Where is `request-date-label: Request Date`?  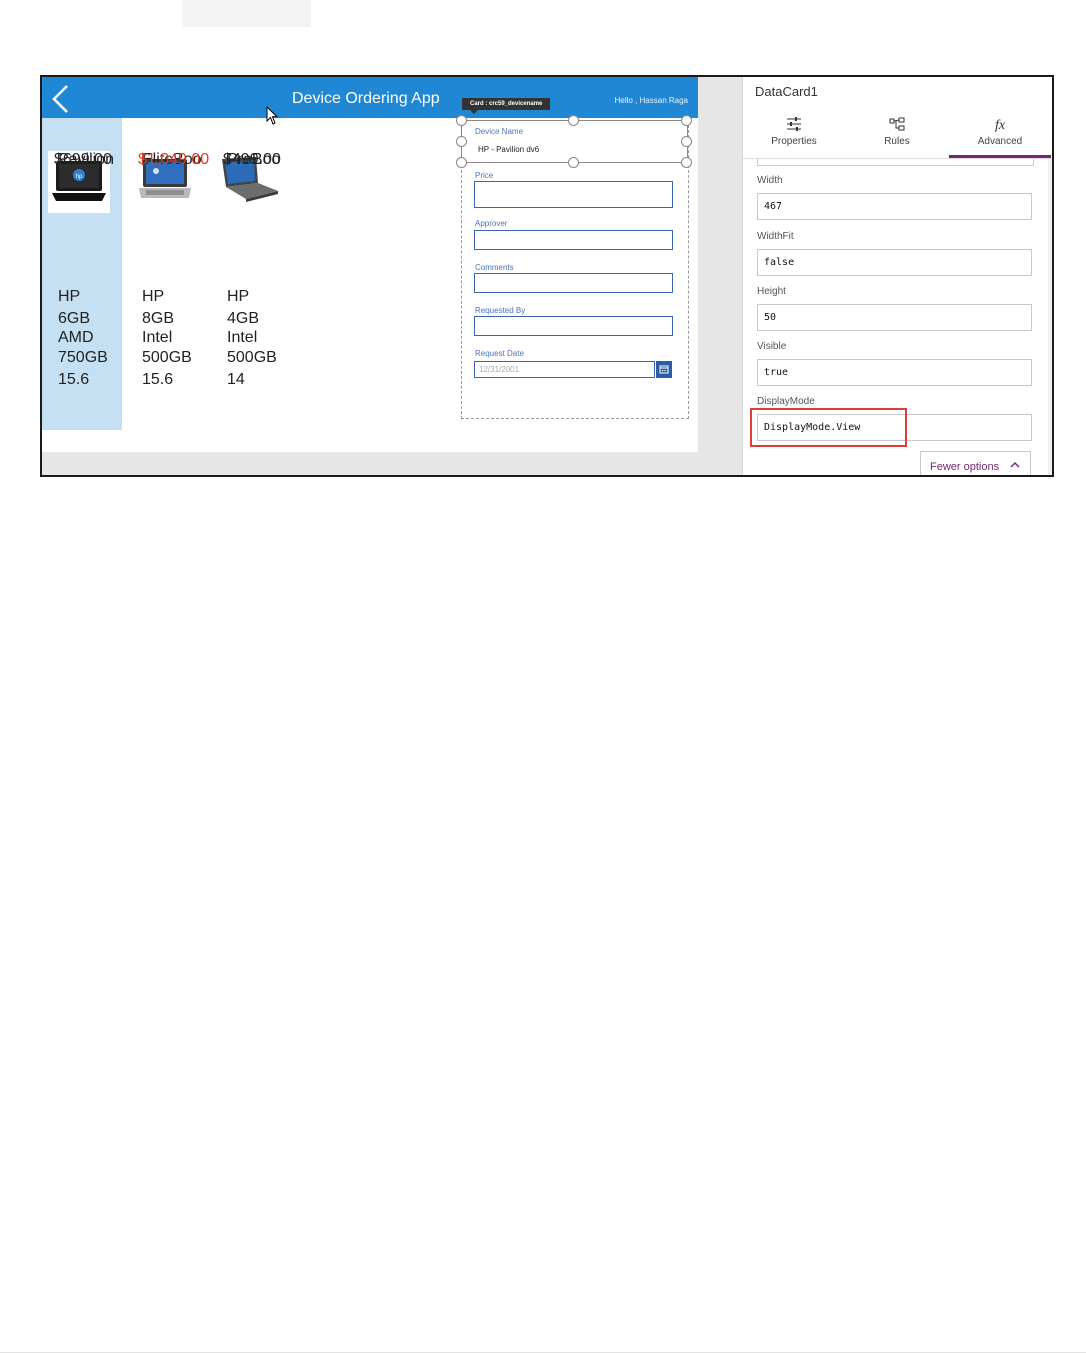
request-date-label: Request Date is located at coordinates (499, 353).